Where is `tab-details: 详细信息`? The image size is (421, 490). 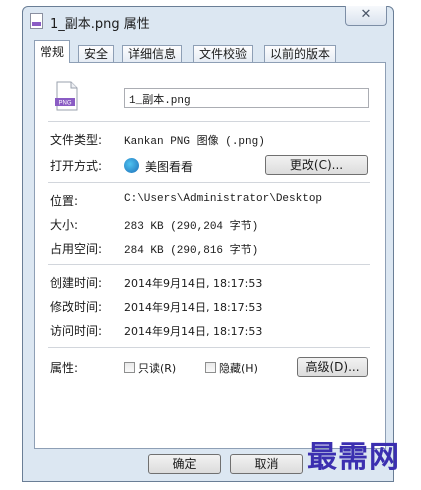 tab-details: 详细信息 is located at coordinates (152, 53).